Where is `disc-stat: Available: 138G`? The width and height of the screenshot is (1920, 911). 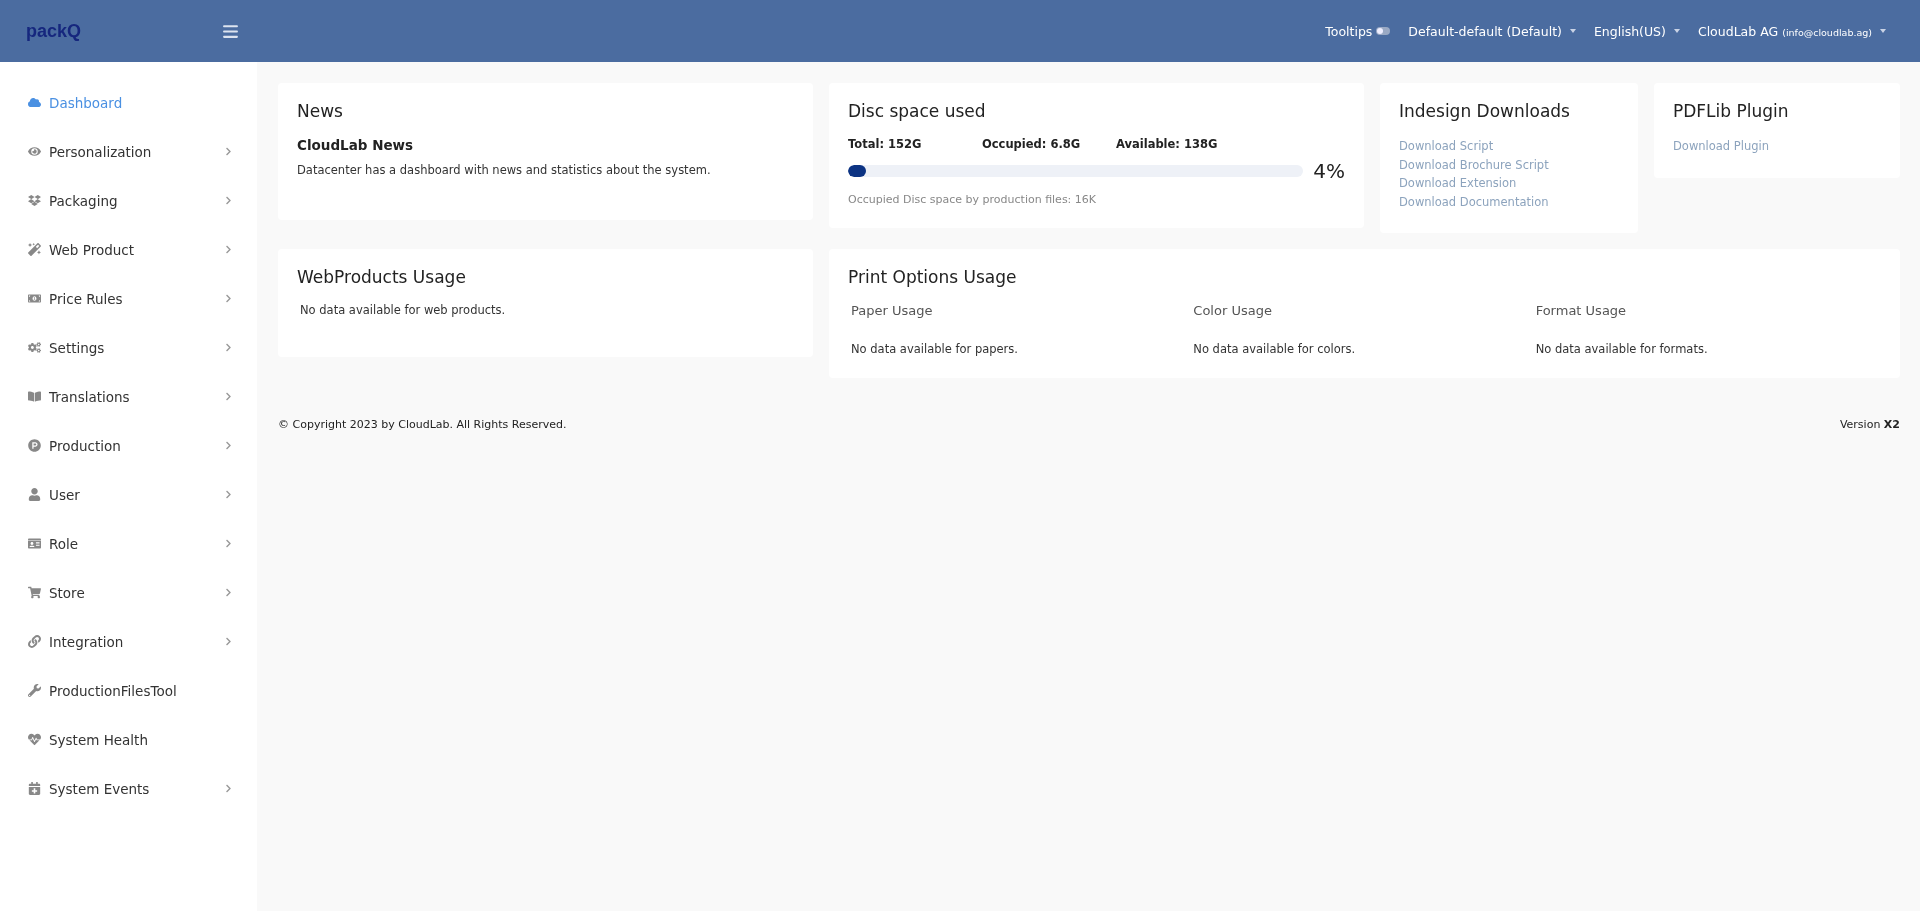 disc-stat: Available: 138G is located at coordinates (1167, 144).